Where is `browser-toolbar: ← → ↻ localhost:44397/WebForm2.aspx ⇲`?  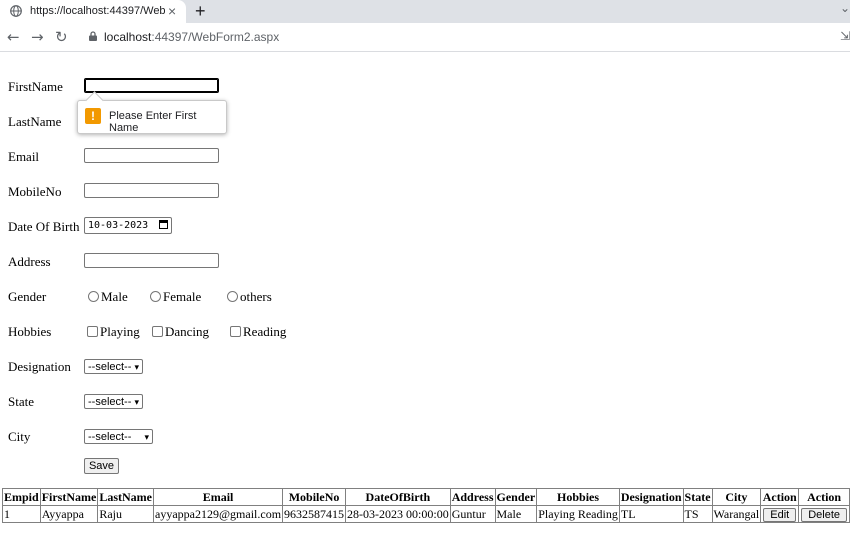
browser-toolbar: ← → ↻ localhost:44397/WebForm2.aspx ⇲ is located at coordinates (425, 37).